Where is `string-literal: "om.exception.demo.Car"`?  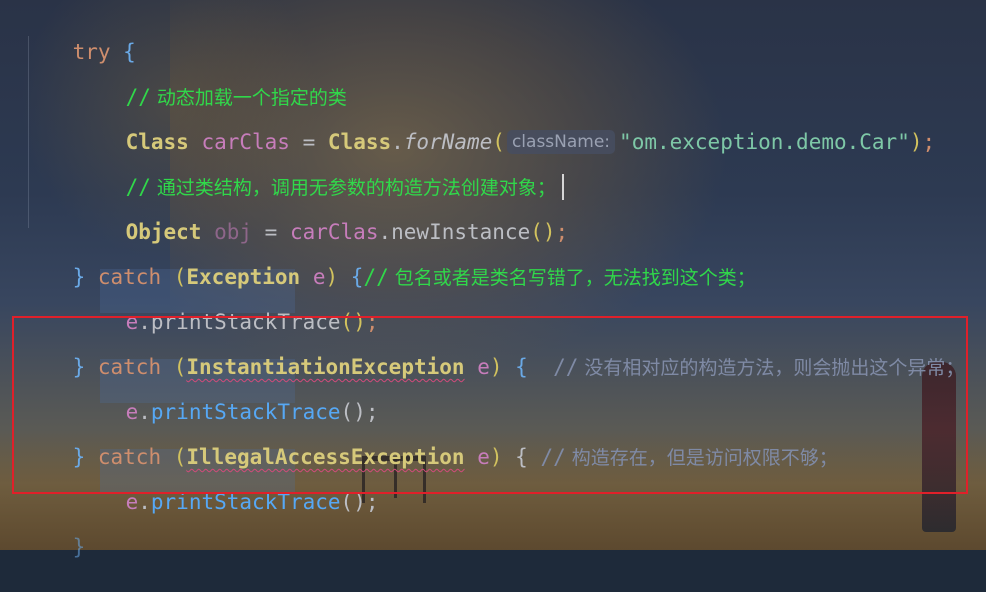
string-literal: "om.exception.demo.Car" is located at coordinates (764, 142).